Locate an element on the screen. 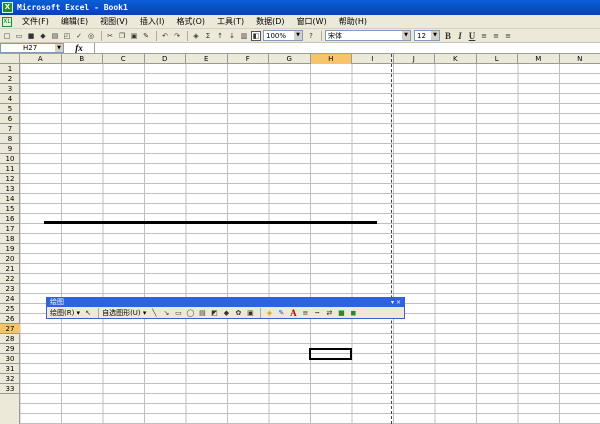  drawing-icon: ◧ is located at coordinates (256, 35).